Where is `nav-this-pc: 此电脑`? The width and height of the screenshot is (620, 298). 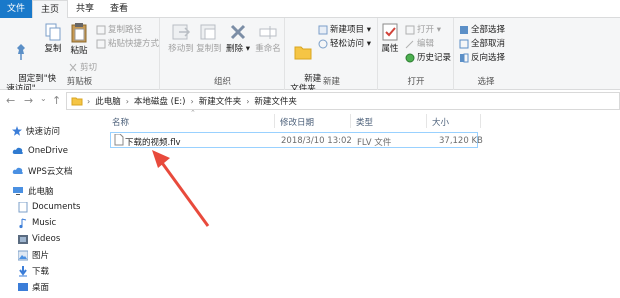 nav-this-pc: 此电脑 is located at coordinates (33, 191).